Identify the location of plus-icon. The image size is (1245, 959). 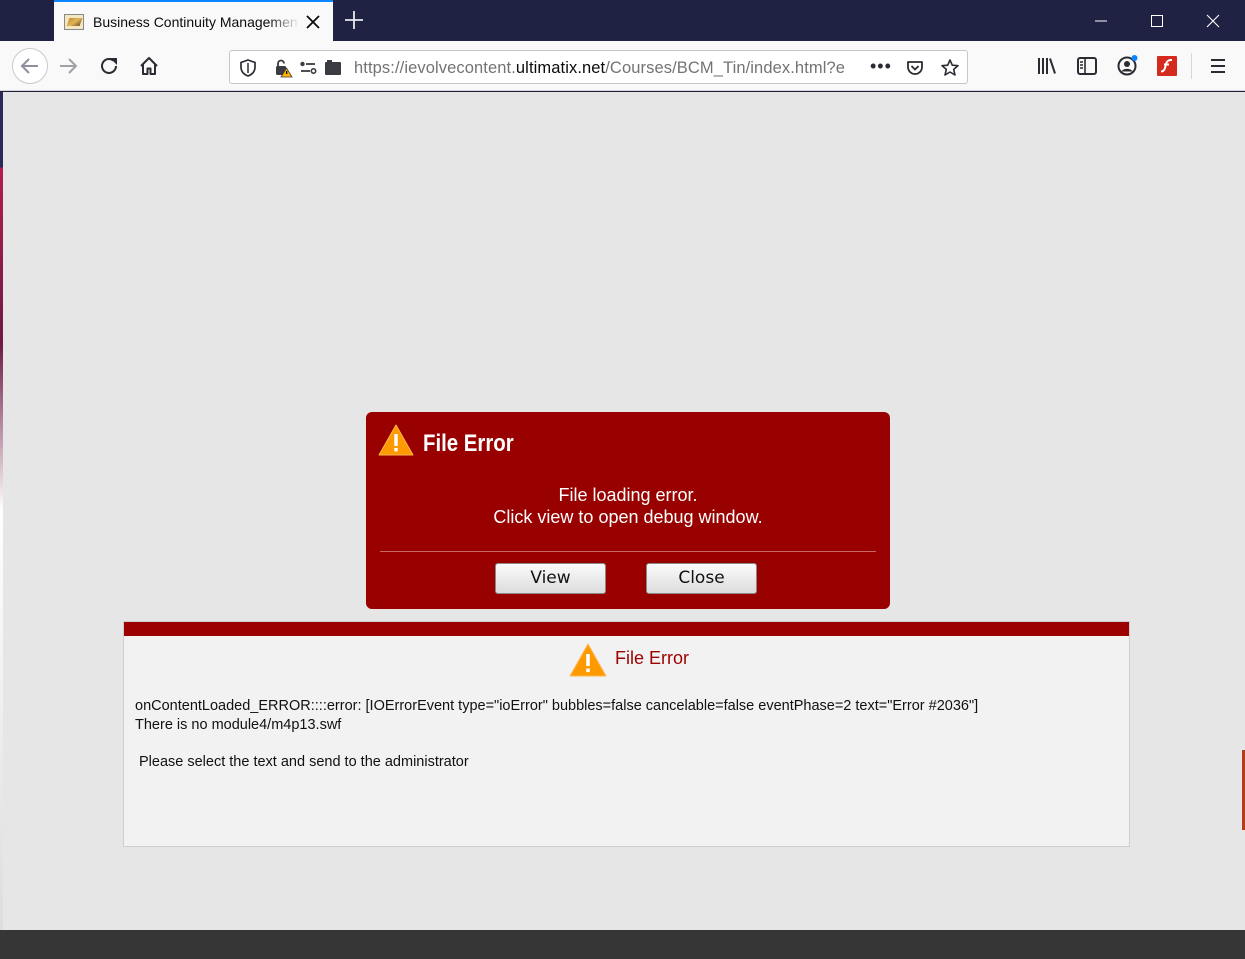
(354, 20).